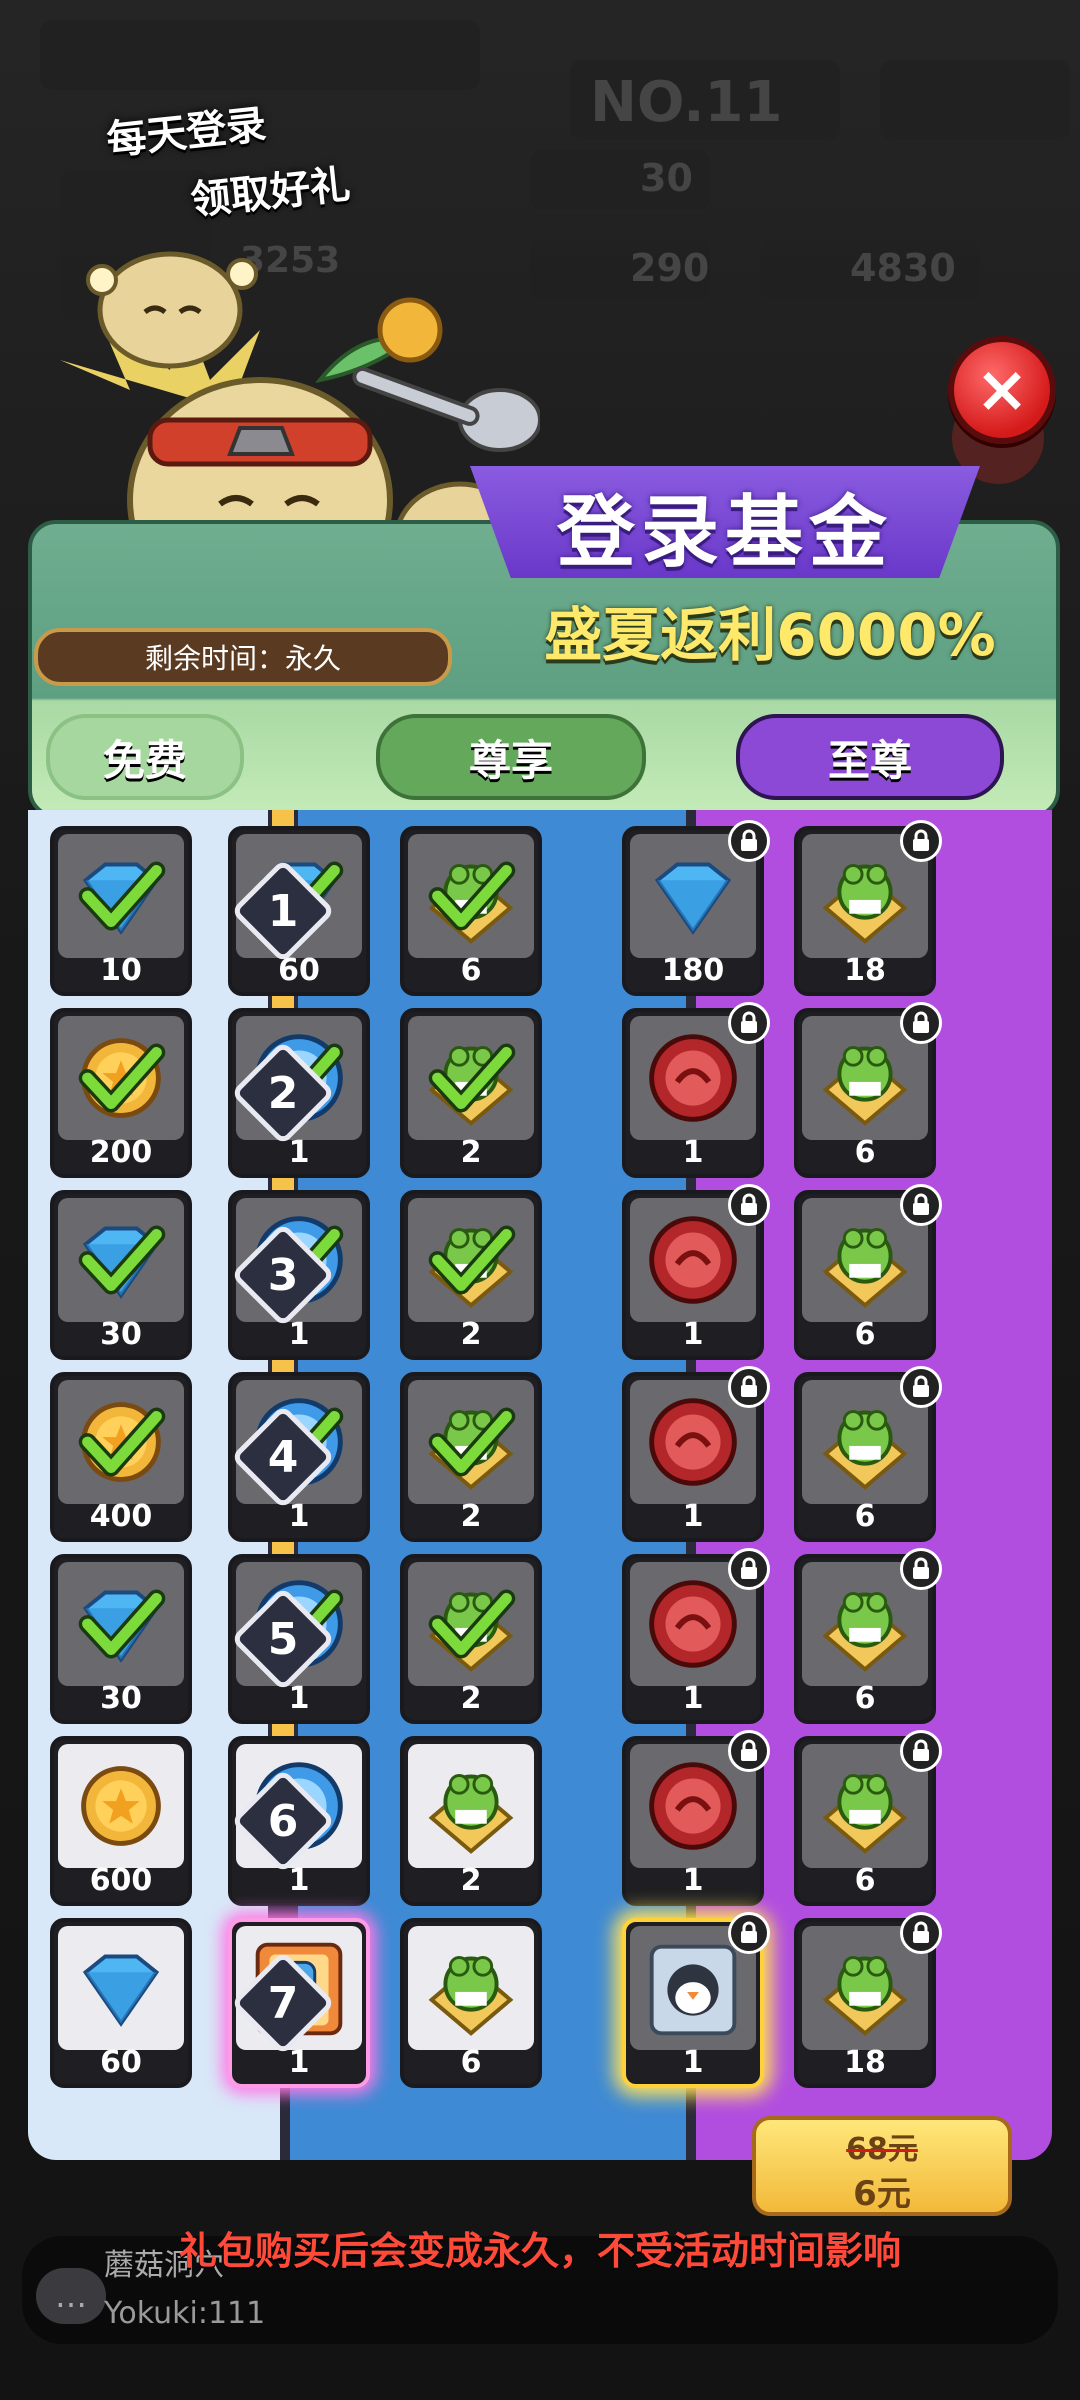 The height and width of the screenshot is (2400, 1080). I want to click on reward-quantity: 600, so click(121, 1880).